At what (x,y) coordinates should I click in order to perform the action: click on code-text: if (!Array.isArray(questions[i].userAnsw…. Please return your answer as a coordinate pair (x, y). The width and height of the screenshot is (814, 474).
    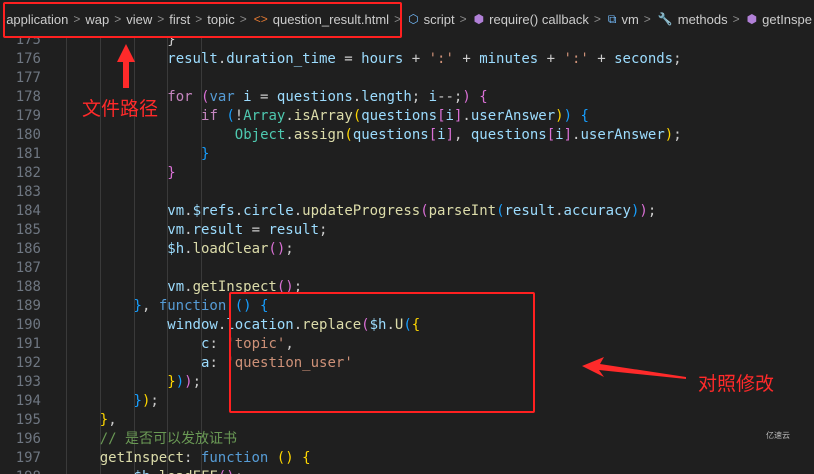
    Looking at the image, I should click on (395, 116).